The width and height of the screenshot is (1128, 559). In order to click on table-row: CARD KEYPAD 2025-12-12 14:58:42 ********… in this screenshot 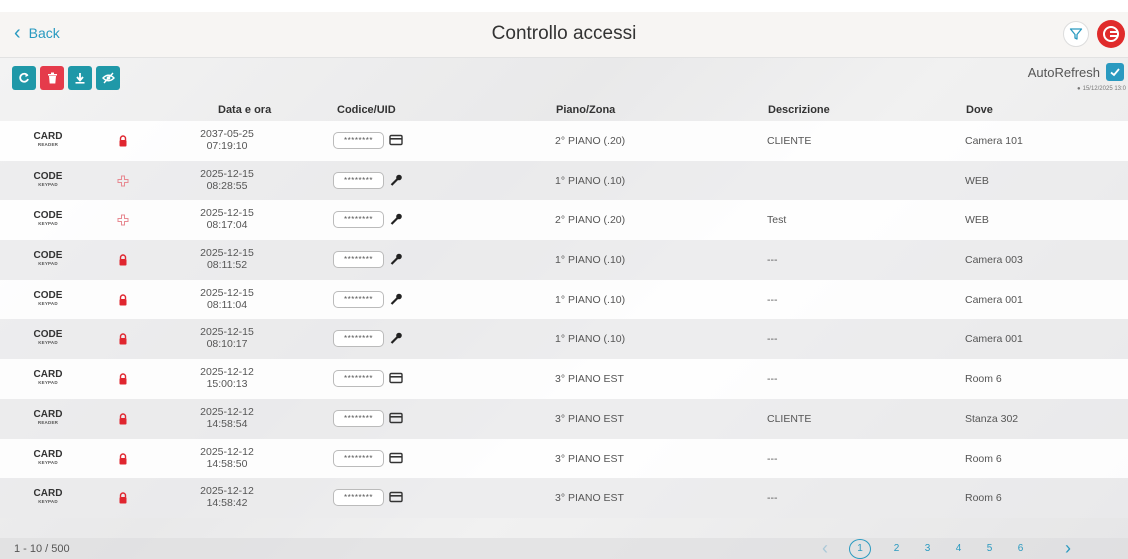, I will do `click(564, 498)`.